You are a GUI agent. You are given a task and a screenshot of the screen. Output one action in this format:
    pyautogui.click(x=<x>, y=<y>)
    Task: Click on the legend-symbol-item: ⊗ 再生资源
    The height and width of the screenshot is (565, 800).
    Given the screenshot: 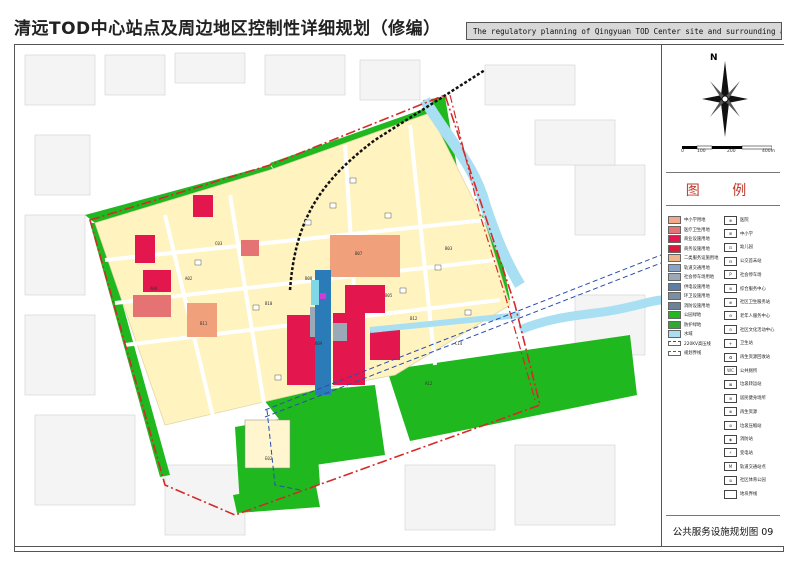 What is the action you would take?
    pyautogui.click(x=740, y=412)
    